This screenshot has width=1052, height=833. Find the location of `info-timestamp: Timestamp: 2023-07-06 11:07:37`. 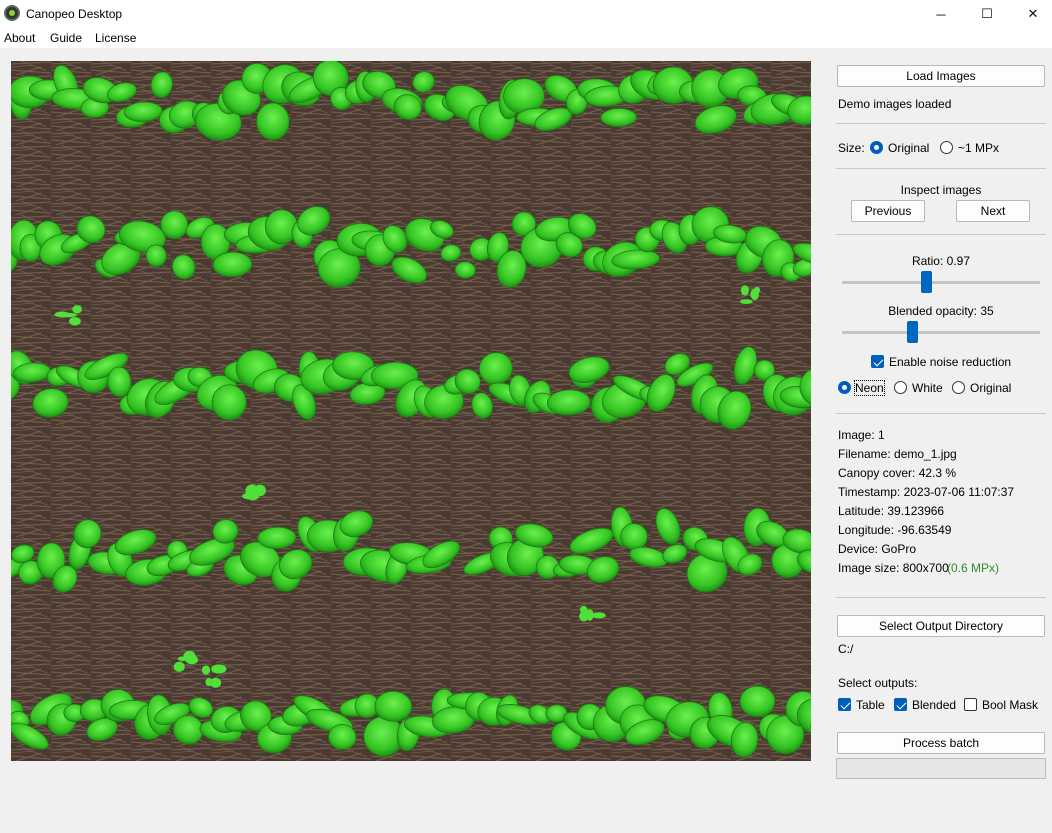

info-timestamp: Timestamp: 2023-07-06 11:07:37 is located at coordinates (926, 492).